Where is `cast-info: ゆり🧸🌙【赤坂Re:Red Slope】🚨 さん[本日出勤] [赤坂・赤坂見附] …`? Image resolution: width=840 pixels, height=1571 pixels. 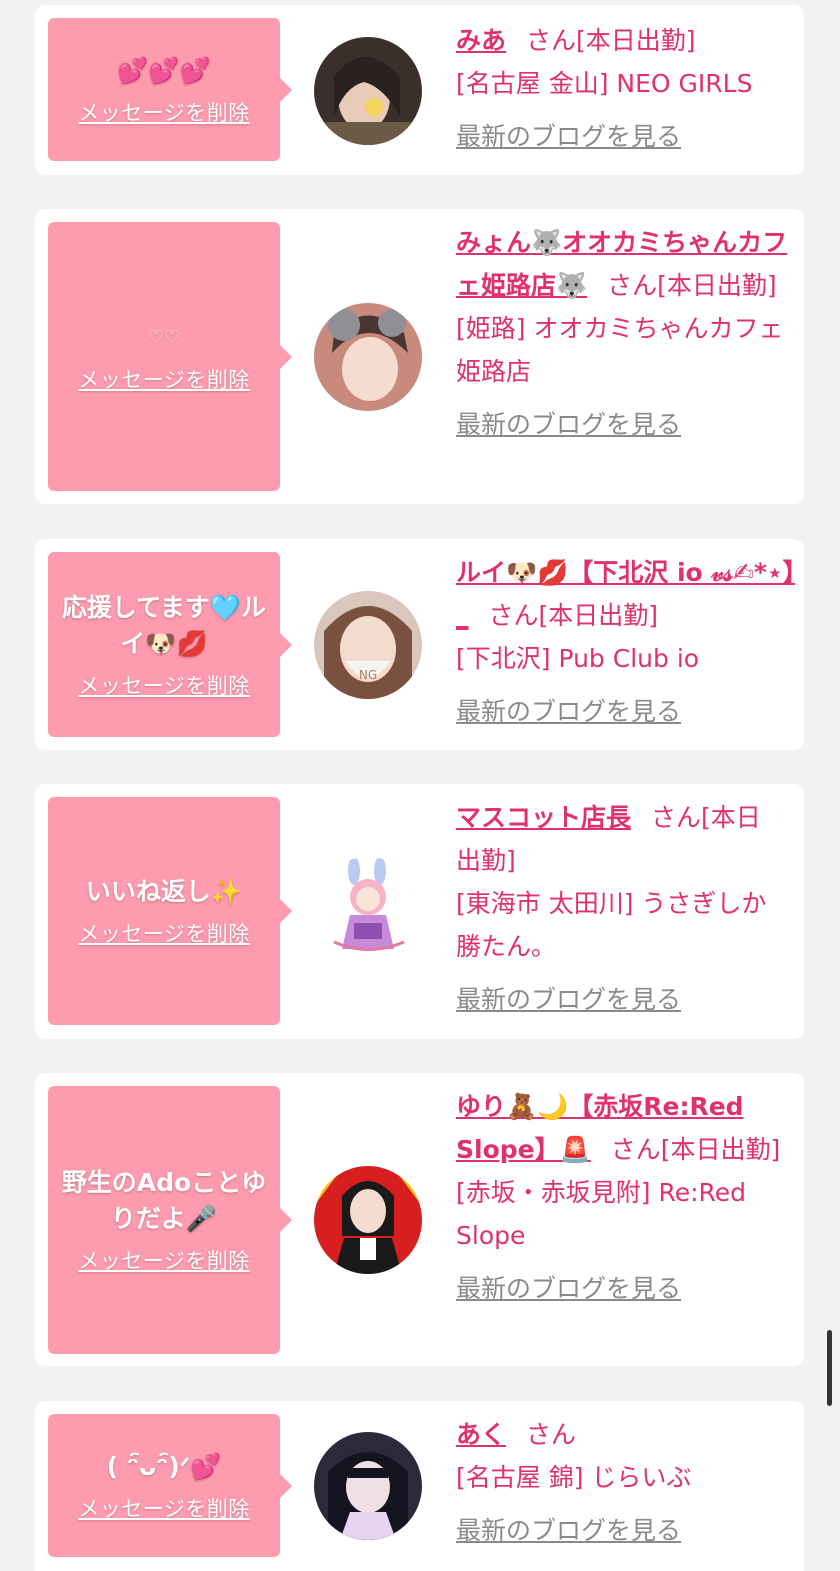
cast-info: ゆり🧸🌙【赤坂Re:Red Slope】🚨 さん[本日出勤] [赤坂・赤坂見附] … is located at coordinates (626, 1197).